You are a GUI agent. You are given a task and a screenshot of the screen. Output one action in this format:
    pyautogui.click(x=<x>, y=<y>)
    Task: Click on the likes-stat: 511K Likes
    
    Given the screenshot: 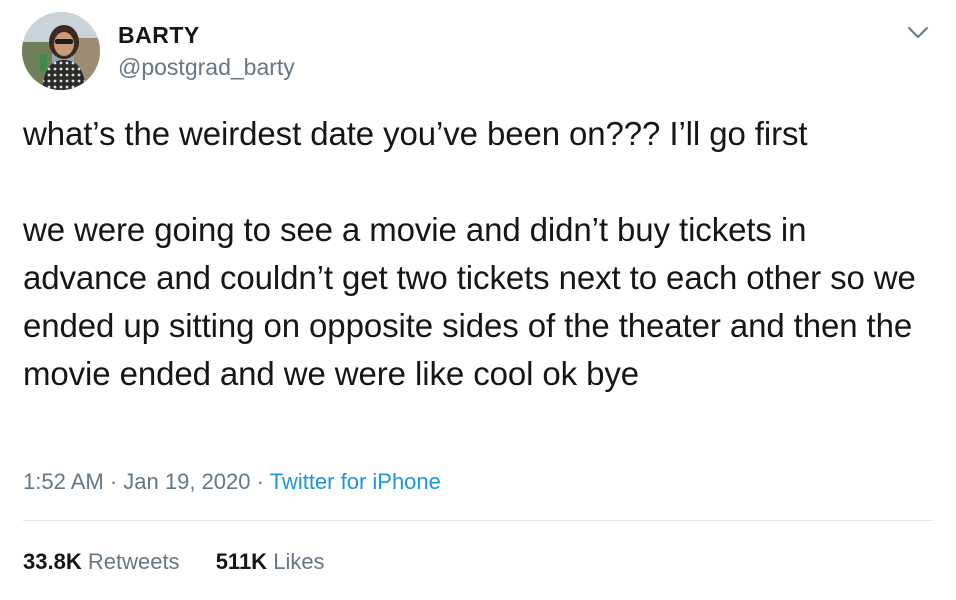 What is the action you would take?
    pyautogui.click(x=270, y=561)
    